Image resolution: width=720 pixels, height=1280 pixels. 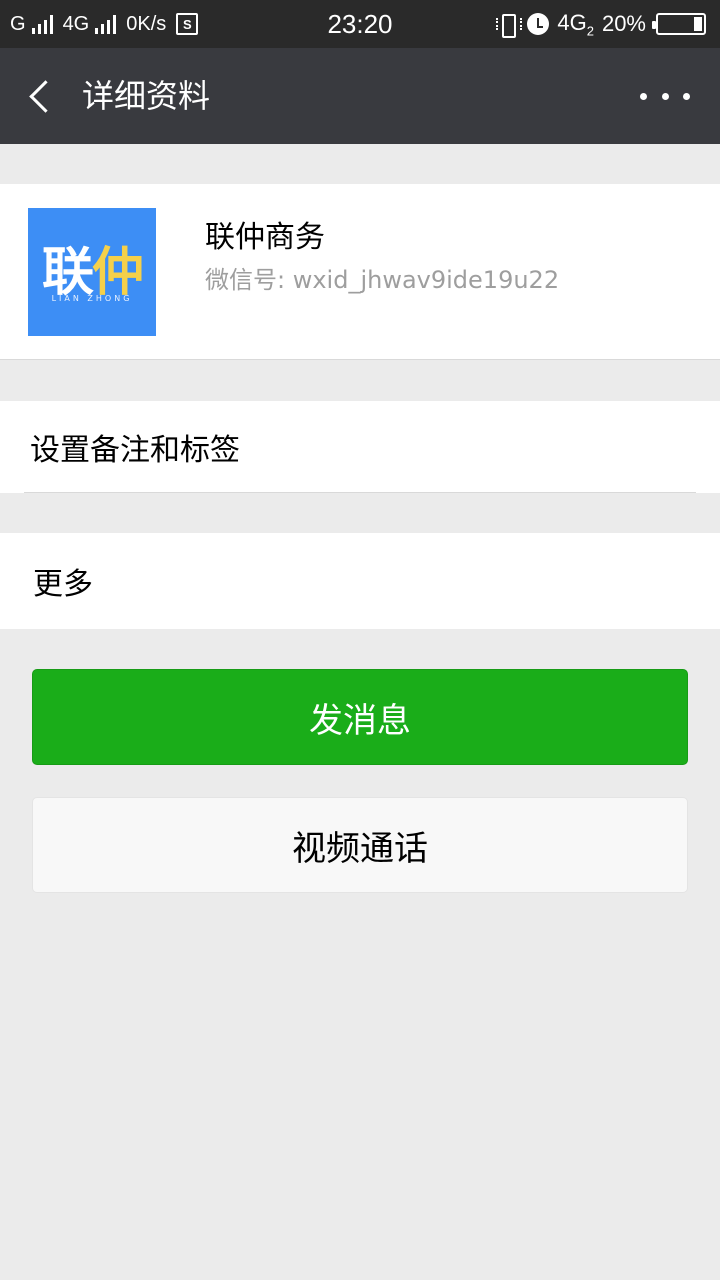 What do you see at coordinates (360, 96) in the screenshot?
I see `title-bar: 详细资料` at bounding box center [360, 96].